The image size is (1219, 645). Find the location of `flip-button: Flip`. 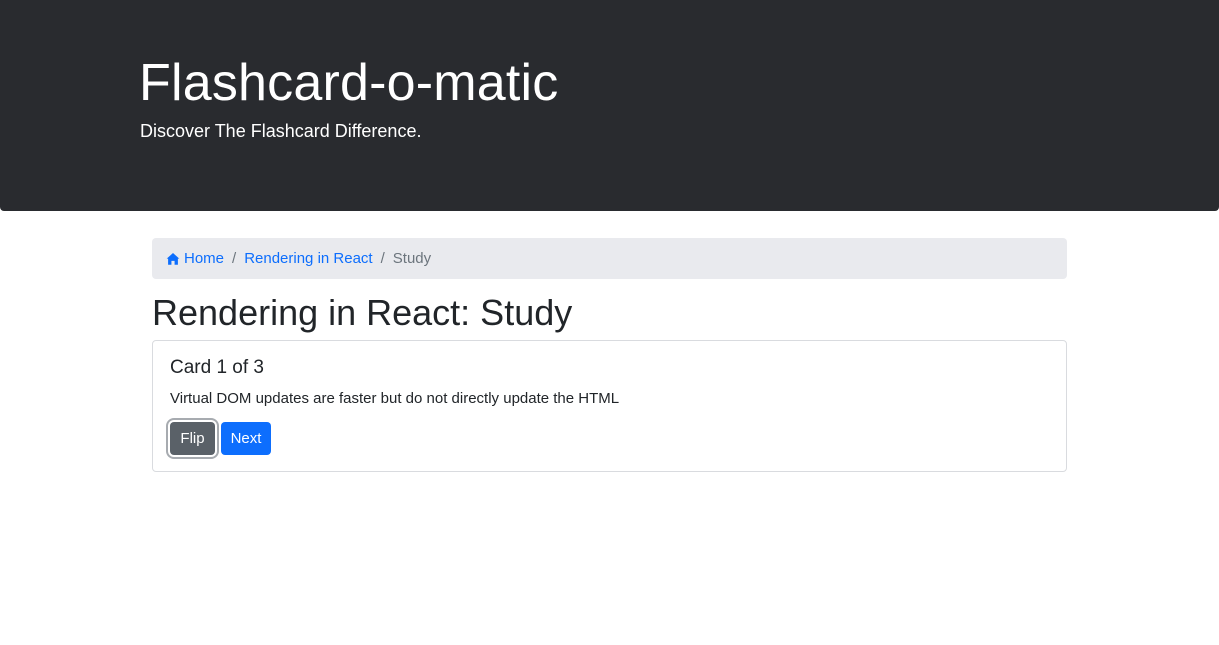

flip-button: Flip is located at coordinates (192, 438).